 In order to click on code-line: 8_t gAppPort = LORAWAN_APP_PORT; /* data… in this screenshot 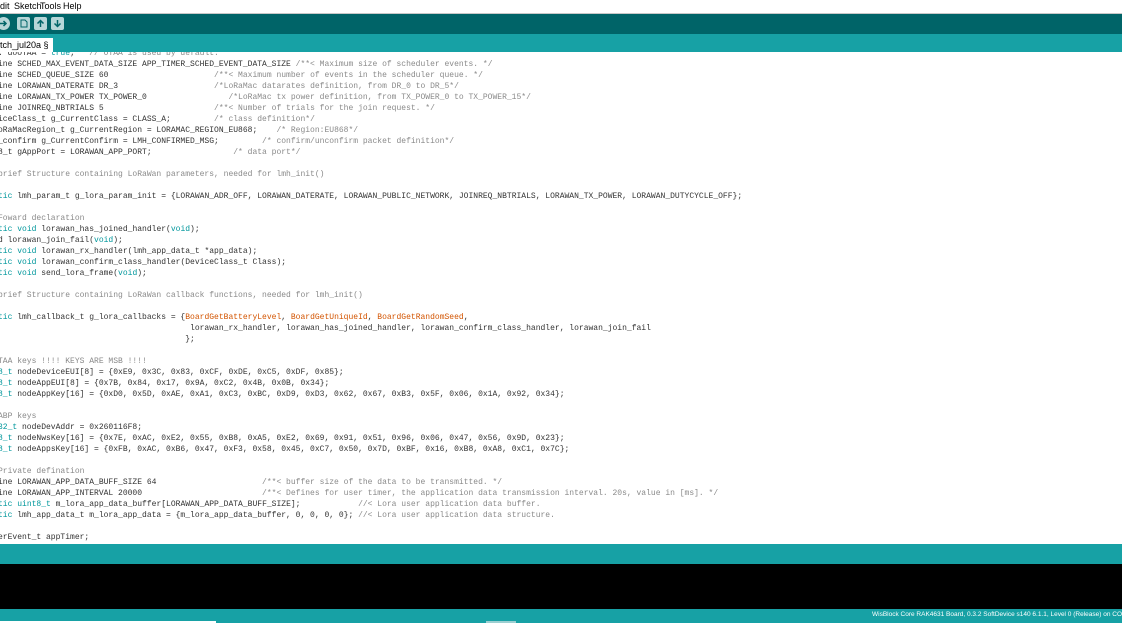, I will do `click(150, 152)`.